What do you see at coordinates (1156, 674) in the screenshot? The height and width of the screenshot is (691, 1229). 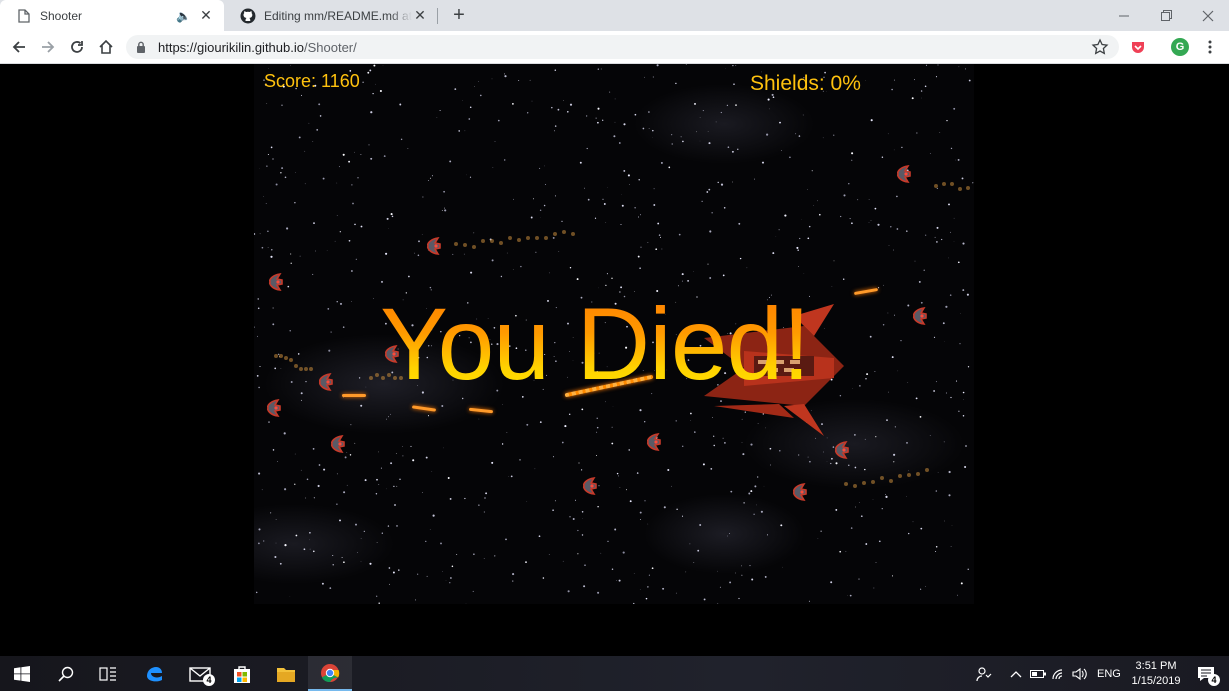 I see `taskbar-clock: 3:51 PM 1/15/2019` at bounding box center [1156, 674].